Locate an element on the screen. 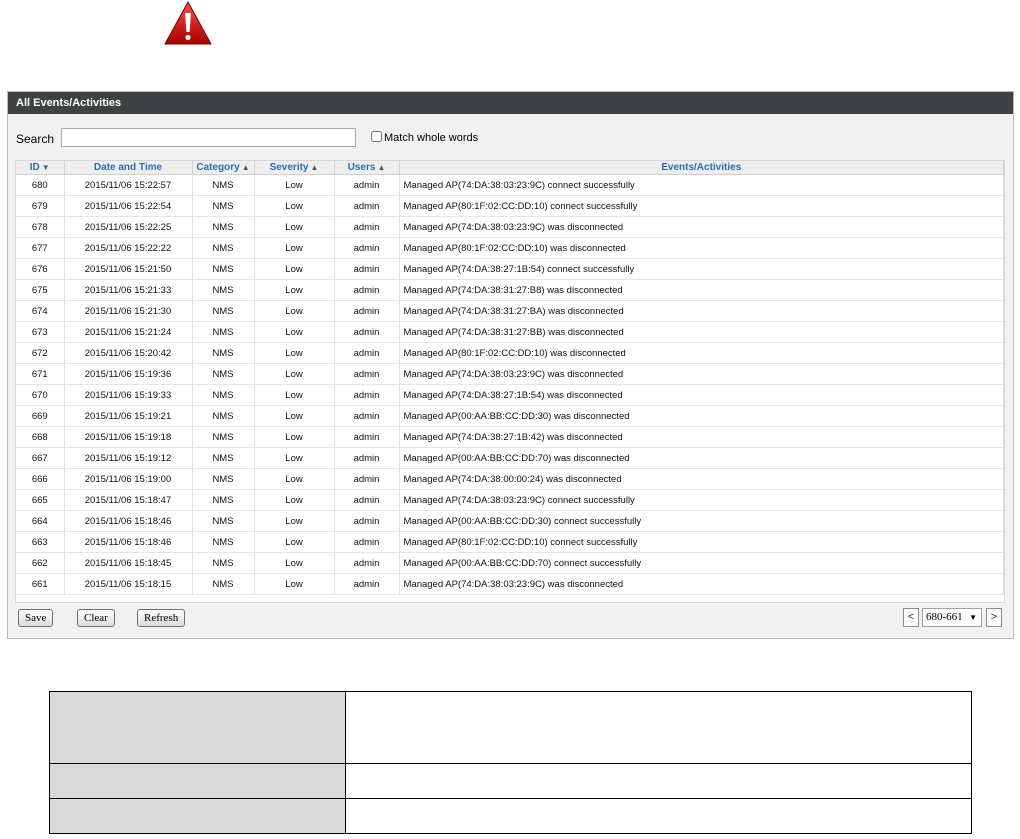 This screenshot has height=839, width=1020. cell-id: 676 is located at coordinates (40, 269).